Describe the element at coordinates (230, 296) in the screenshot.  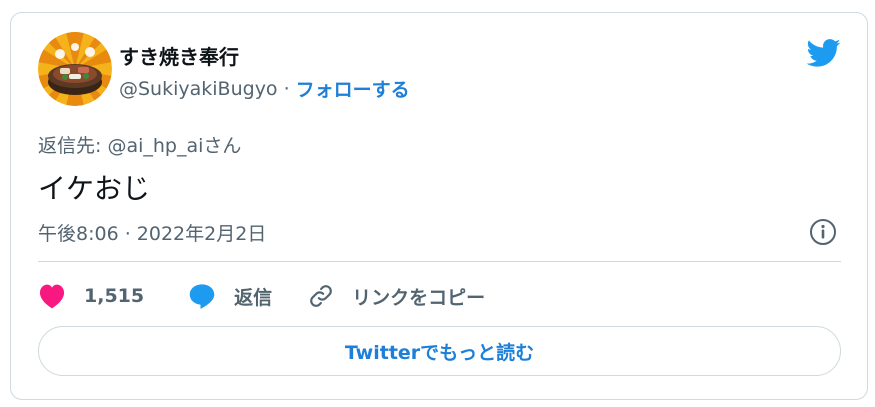
I see `reply-button: 返信` at that location.